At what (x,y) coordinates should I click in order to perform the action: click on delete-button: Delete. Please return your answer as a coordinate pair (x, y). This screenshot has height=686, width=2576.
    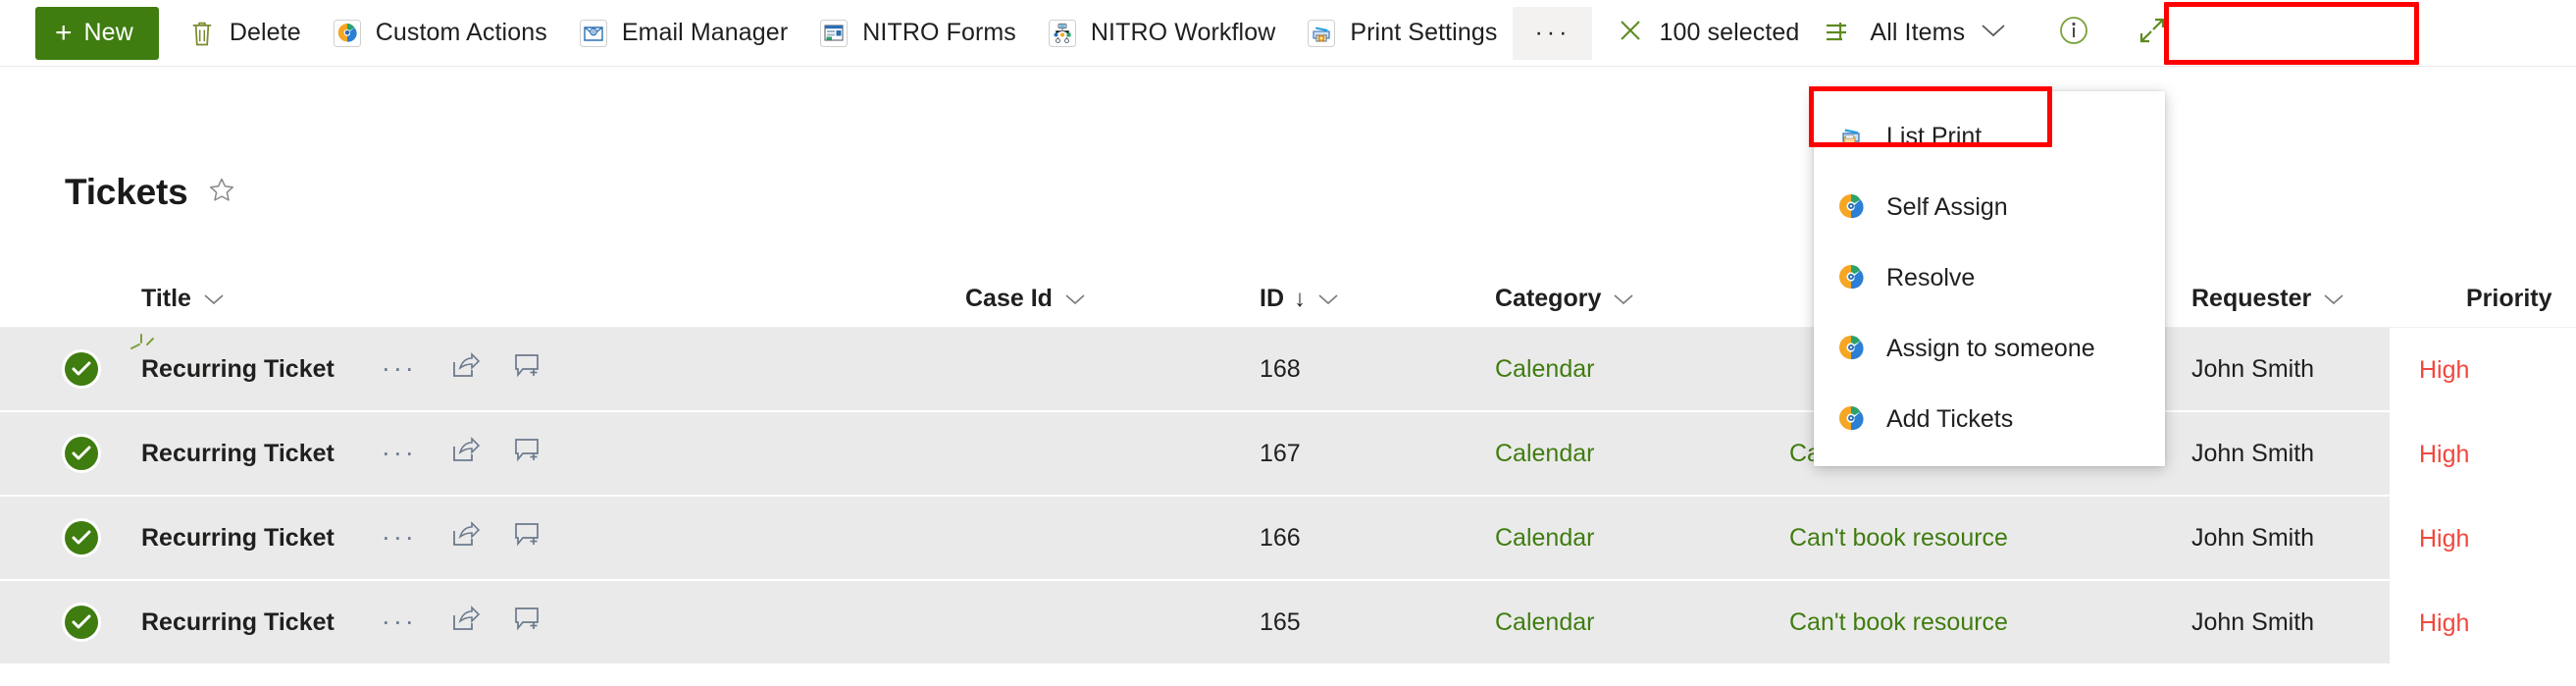
    Looking at the image, I should click on (245, 33).